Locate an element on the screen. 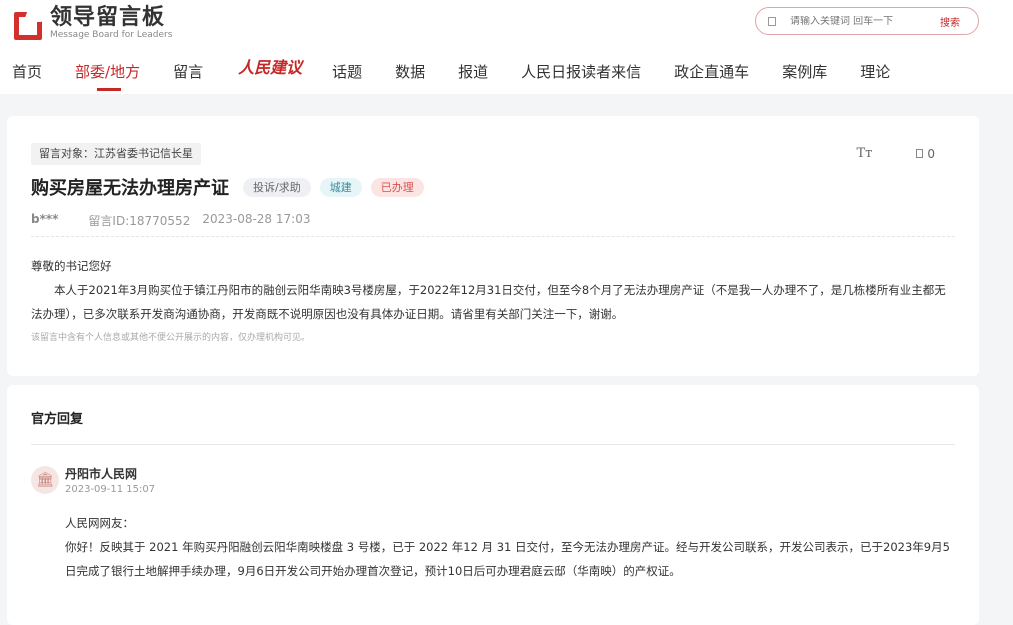 The image size is (1013, 625). like-button: 0 is located at coordinates (925, 154).